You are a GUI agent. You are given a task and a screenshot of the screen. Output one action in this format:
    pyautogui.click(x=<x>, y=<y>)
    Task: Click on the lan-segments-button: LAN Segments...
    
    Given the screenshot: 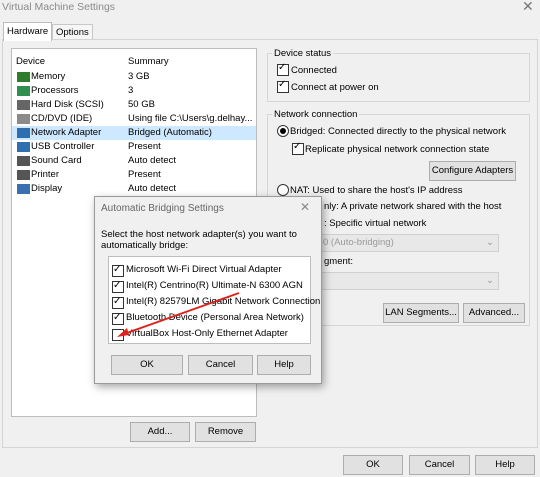 What is the action you would take?
    pyautogui.click(x=421, y=313)
    